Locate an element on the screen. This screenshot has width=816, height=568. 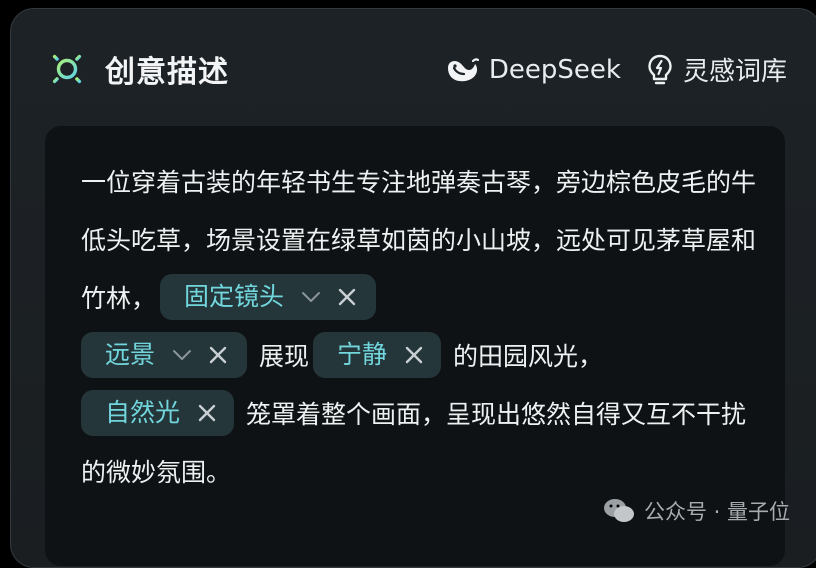
chip-label: 宁静 is located at coordinates (362, 355).